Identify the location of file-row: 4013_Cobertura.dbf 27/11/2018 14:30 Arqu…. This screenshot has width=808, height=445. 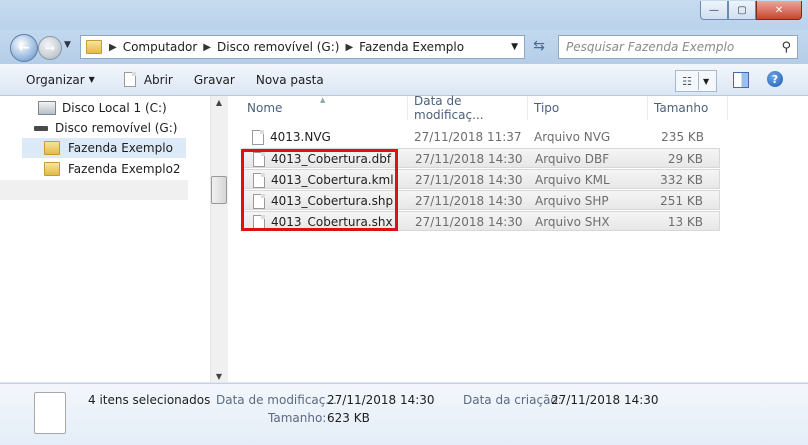
(481, 158).